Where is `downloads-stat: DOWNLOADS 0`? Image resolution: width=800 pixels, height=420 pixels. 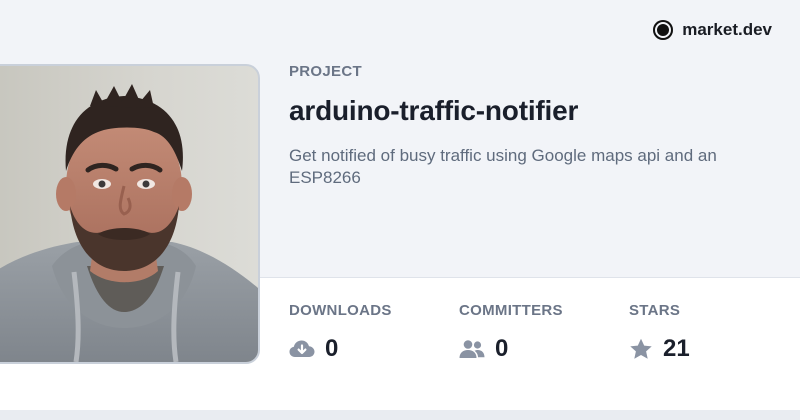
downloads-stat: DOWNLOADS 0 is located at coordinates (340, 332).